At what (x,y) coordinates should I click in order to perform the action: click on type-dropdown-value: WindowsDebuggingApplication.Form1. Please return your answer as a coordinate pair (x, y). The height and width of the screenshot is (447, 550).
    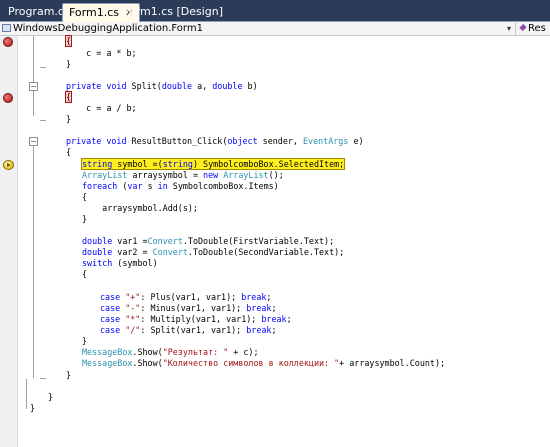
    Looking at the image, I should click on (108, 28).